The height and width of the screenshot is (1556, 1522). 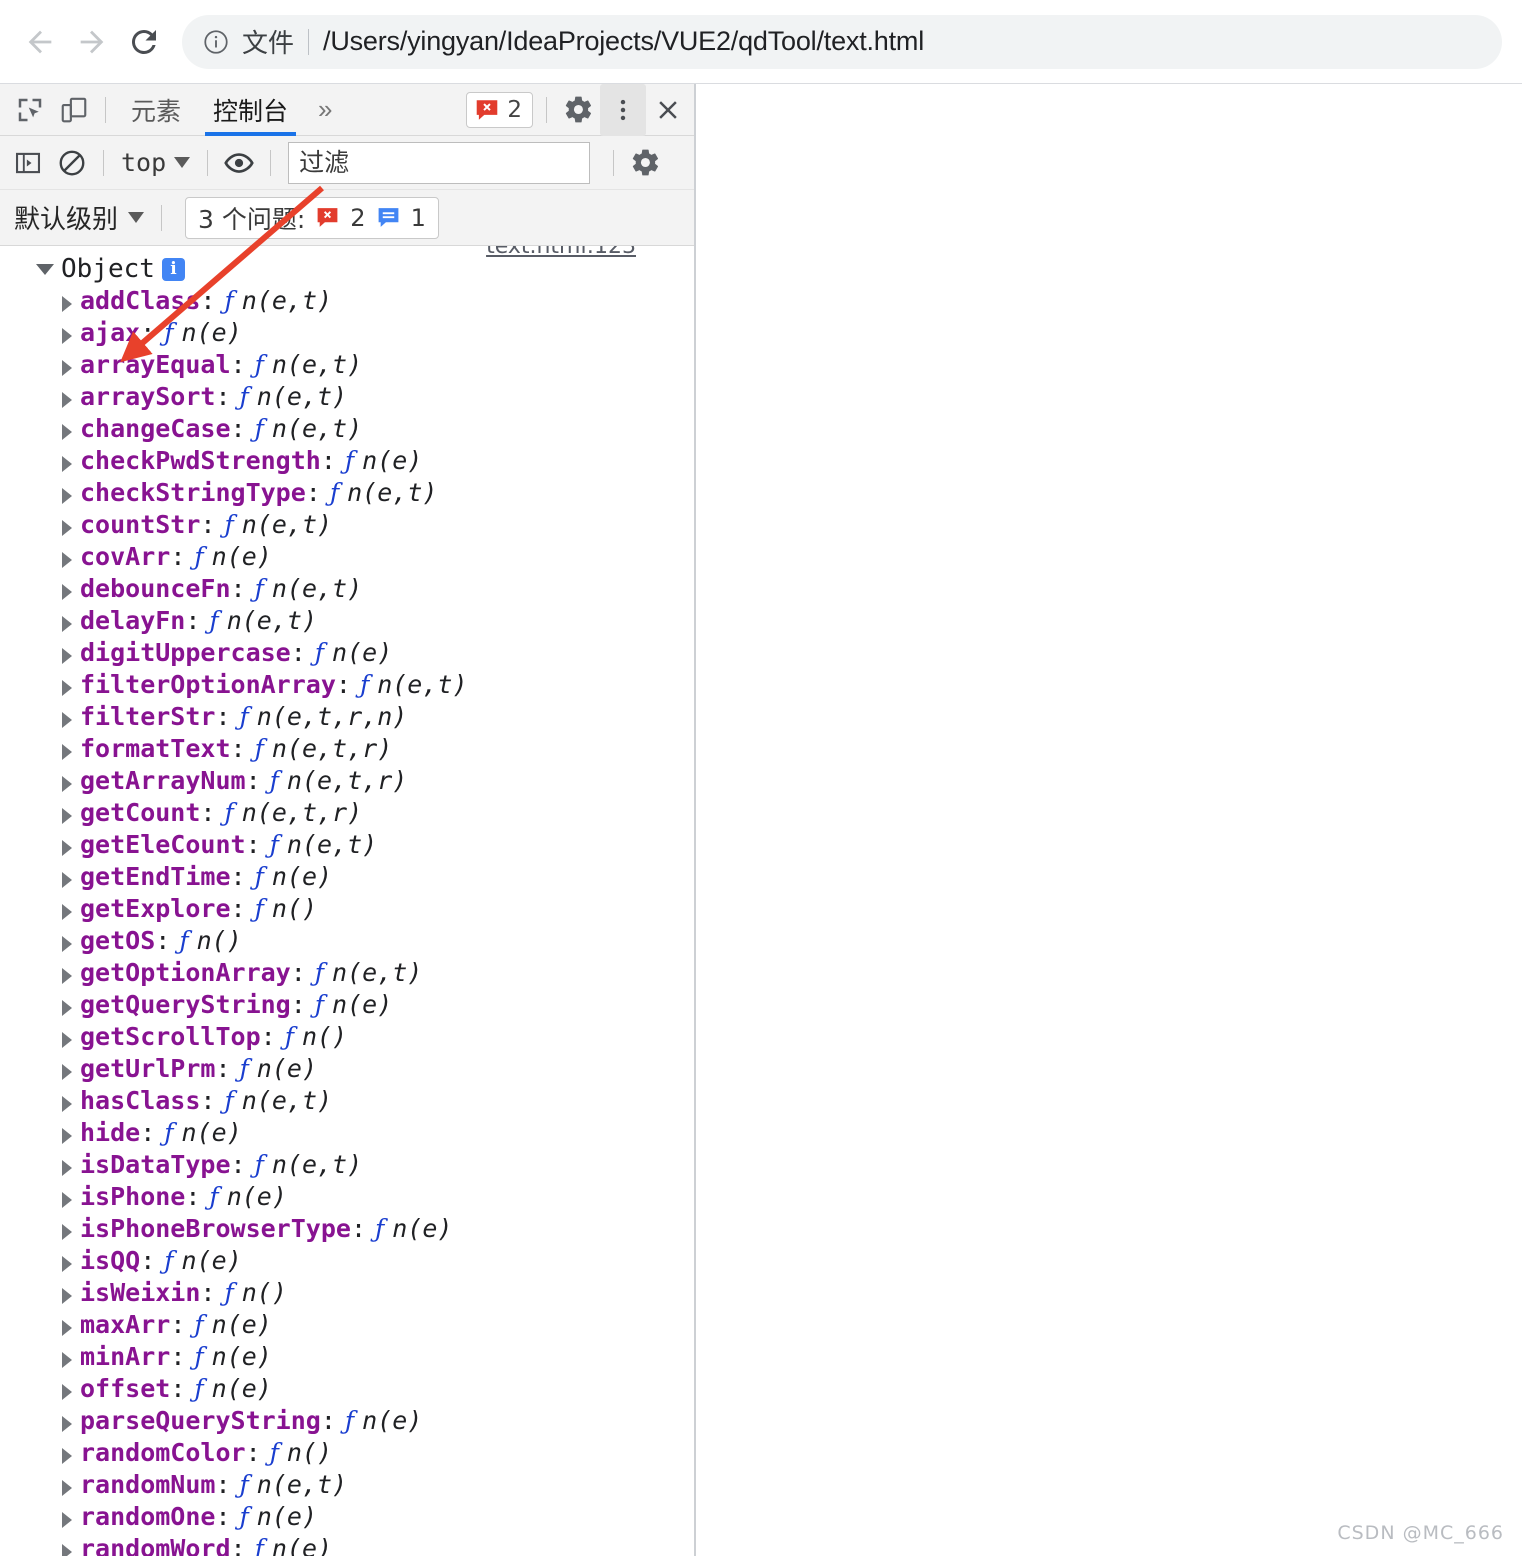 I want to click on devtools-settings-button, so click(x=578, y=110).